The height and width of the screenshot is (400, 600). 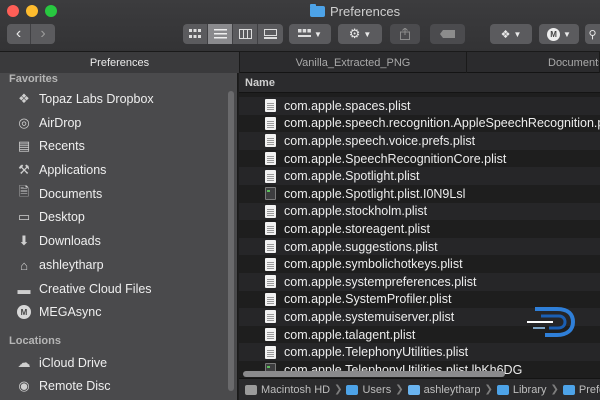 I want to click on home-icon, so click(x=413, y=389).